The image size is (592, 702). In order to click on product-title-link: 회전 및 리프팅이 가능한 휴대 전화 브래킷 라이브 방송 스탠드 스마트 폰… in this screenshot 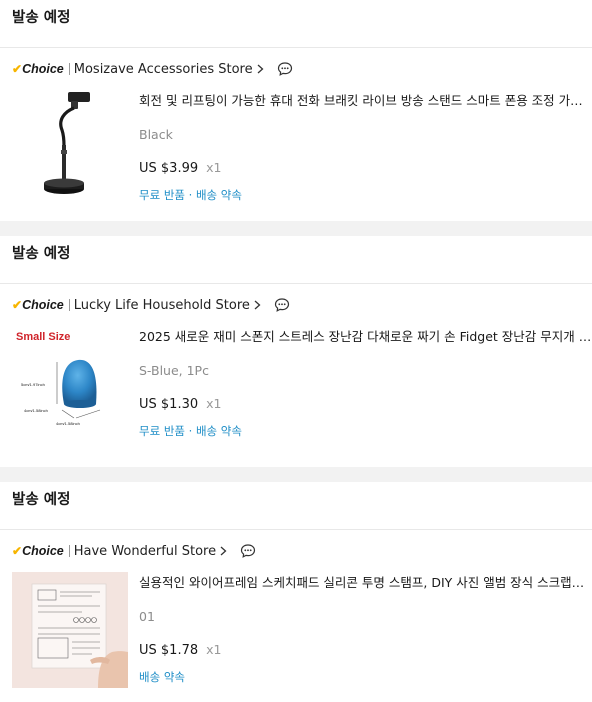, I will do `click(365, 101)`.